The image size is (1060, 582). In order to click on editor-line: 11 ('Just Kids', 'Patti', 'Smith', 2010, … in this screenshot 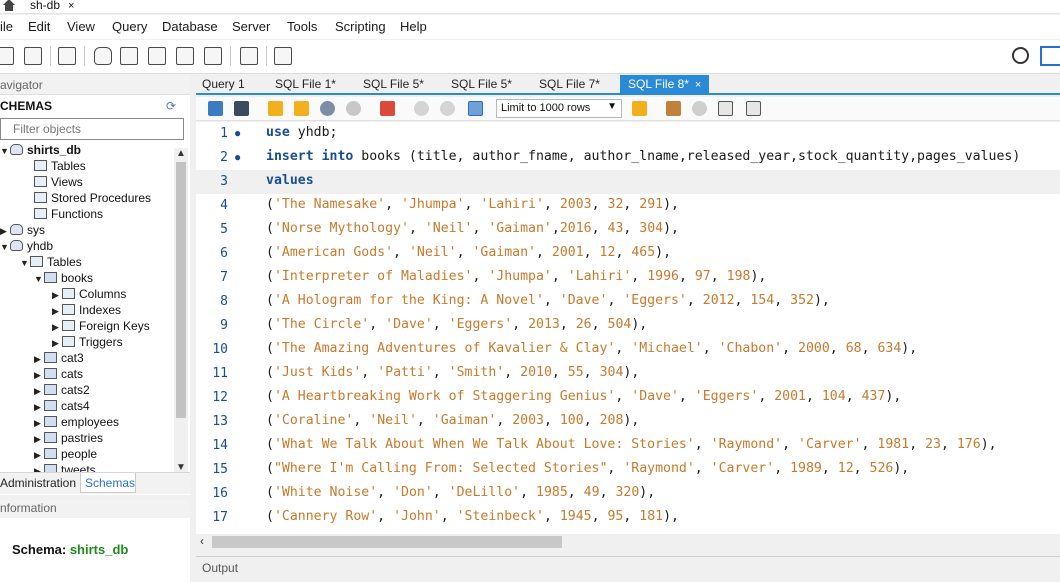, I will do `click(628, 374)`.